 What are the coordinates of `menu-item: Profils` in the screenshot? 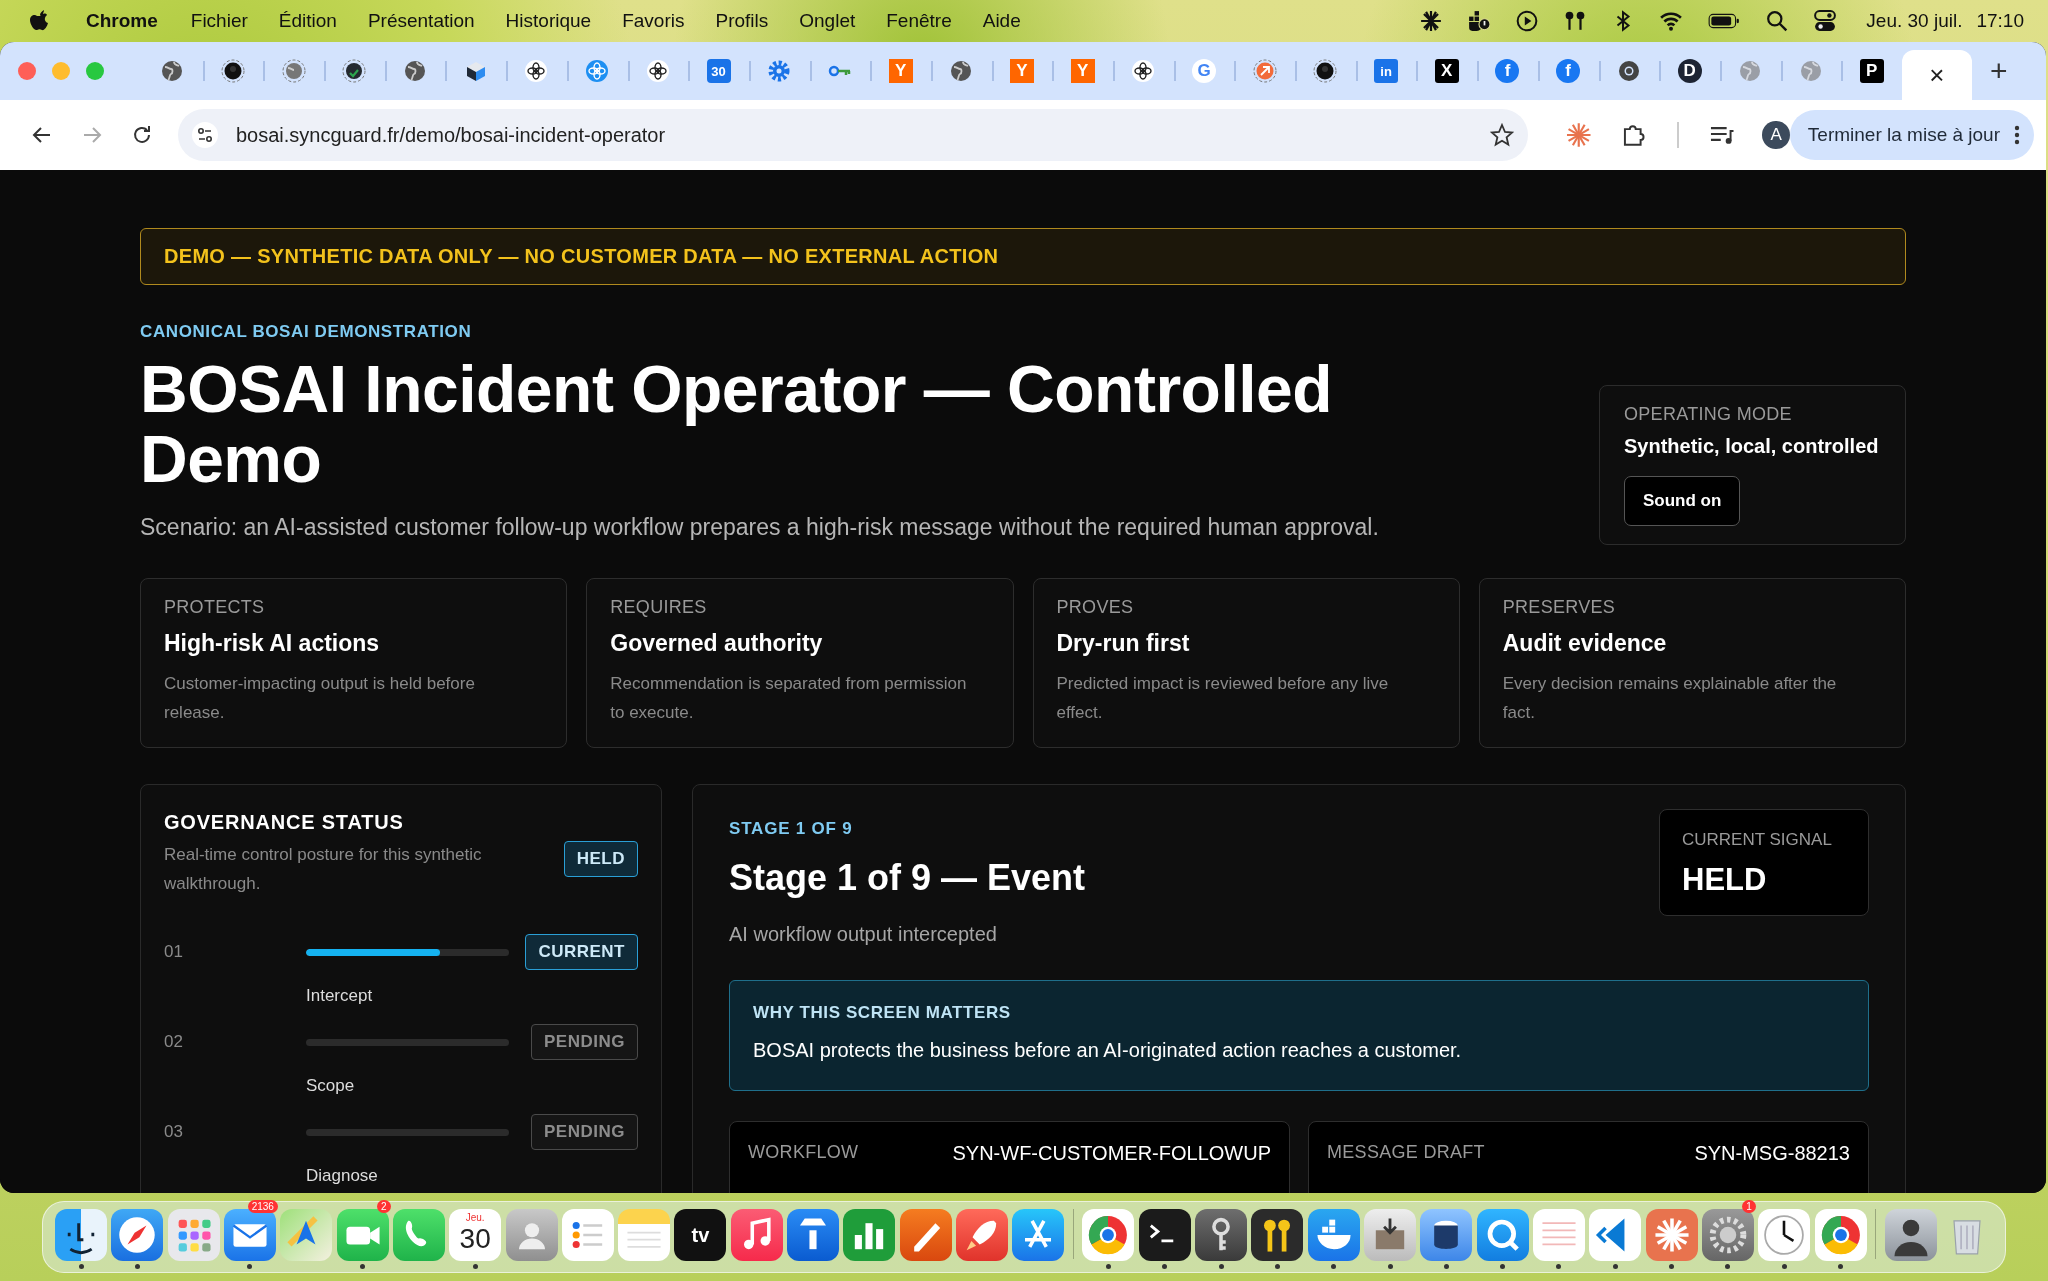 It's located at (742, 21).